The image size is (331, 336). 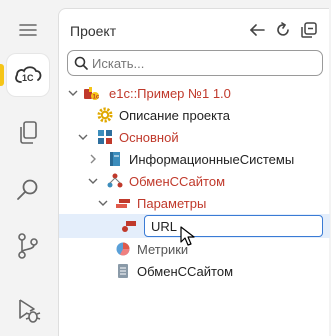 I want to click on parameter-icon, so click(x=129, y=226).